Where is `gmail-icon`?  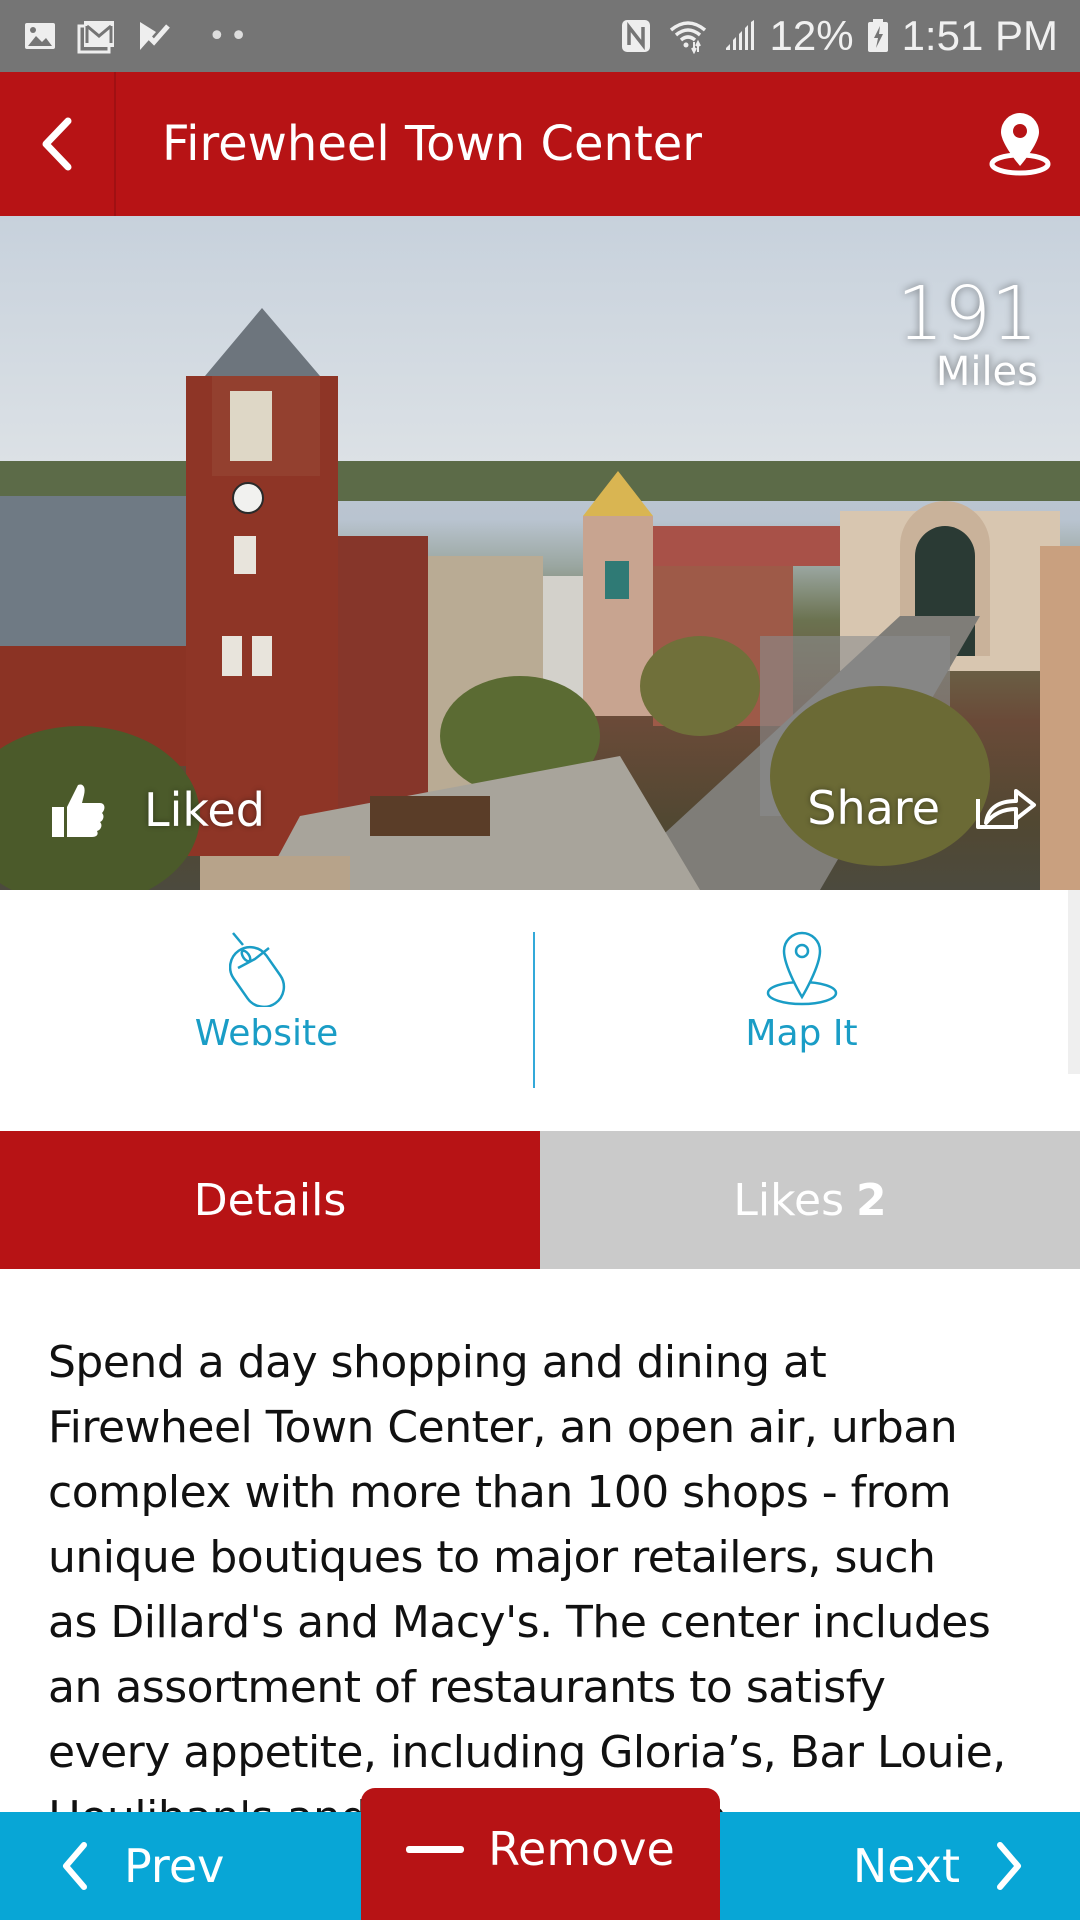
gmail-icon is located at coordinates (95, 37).